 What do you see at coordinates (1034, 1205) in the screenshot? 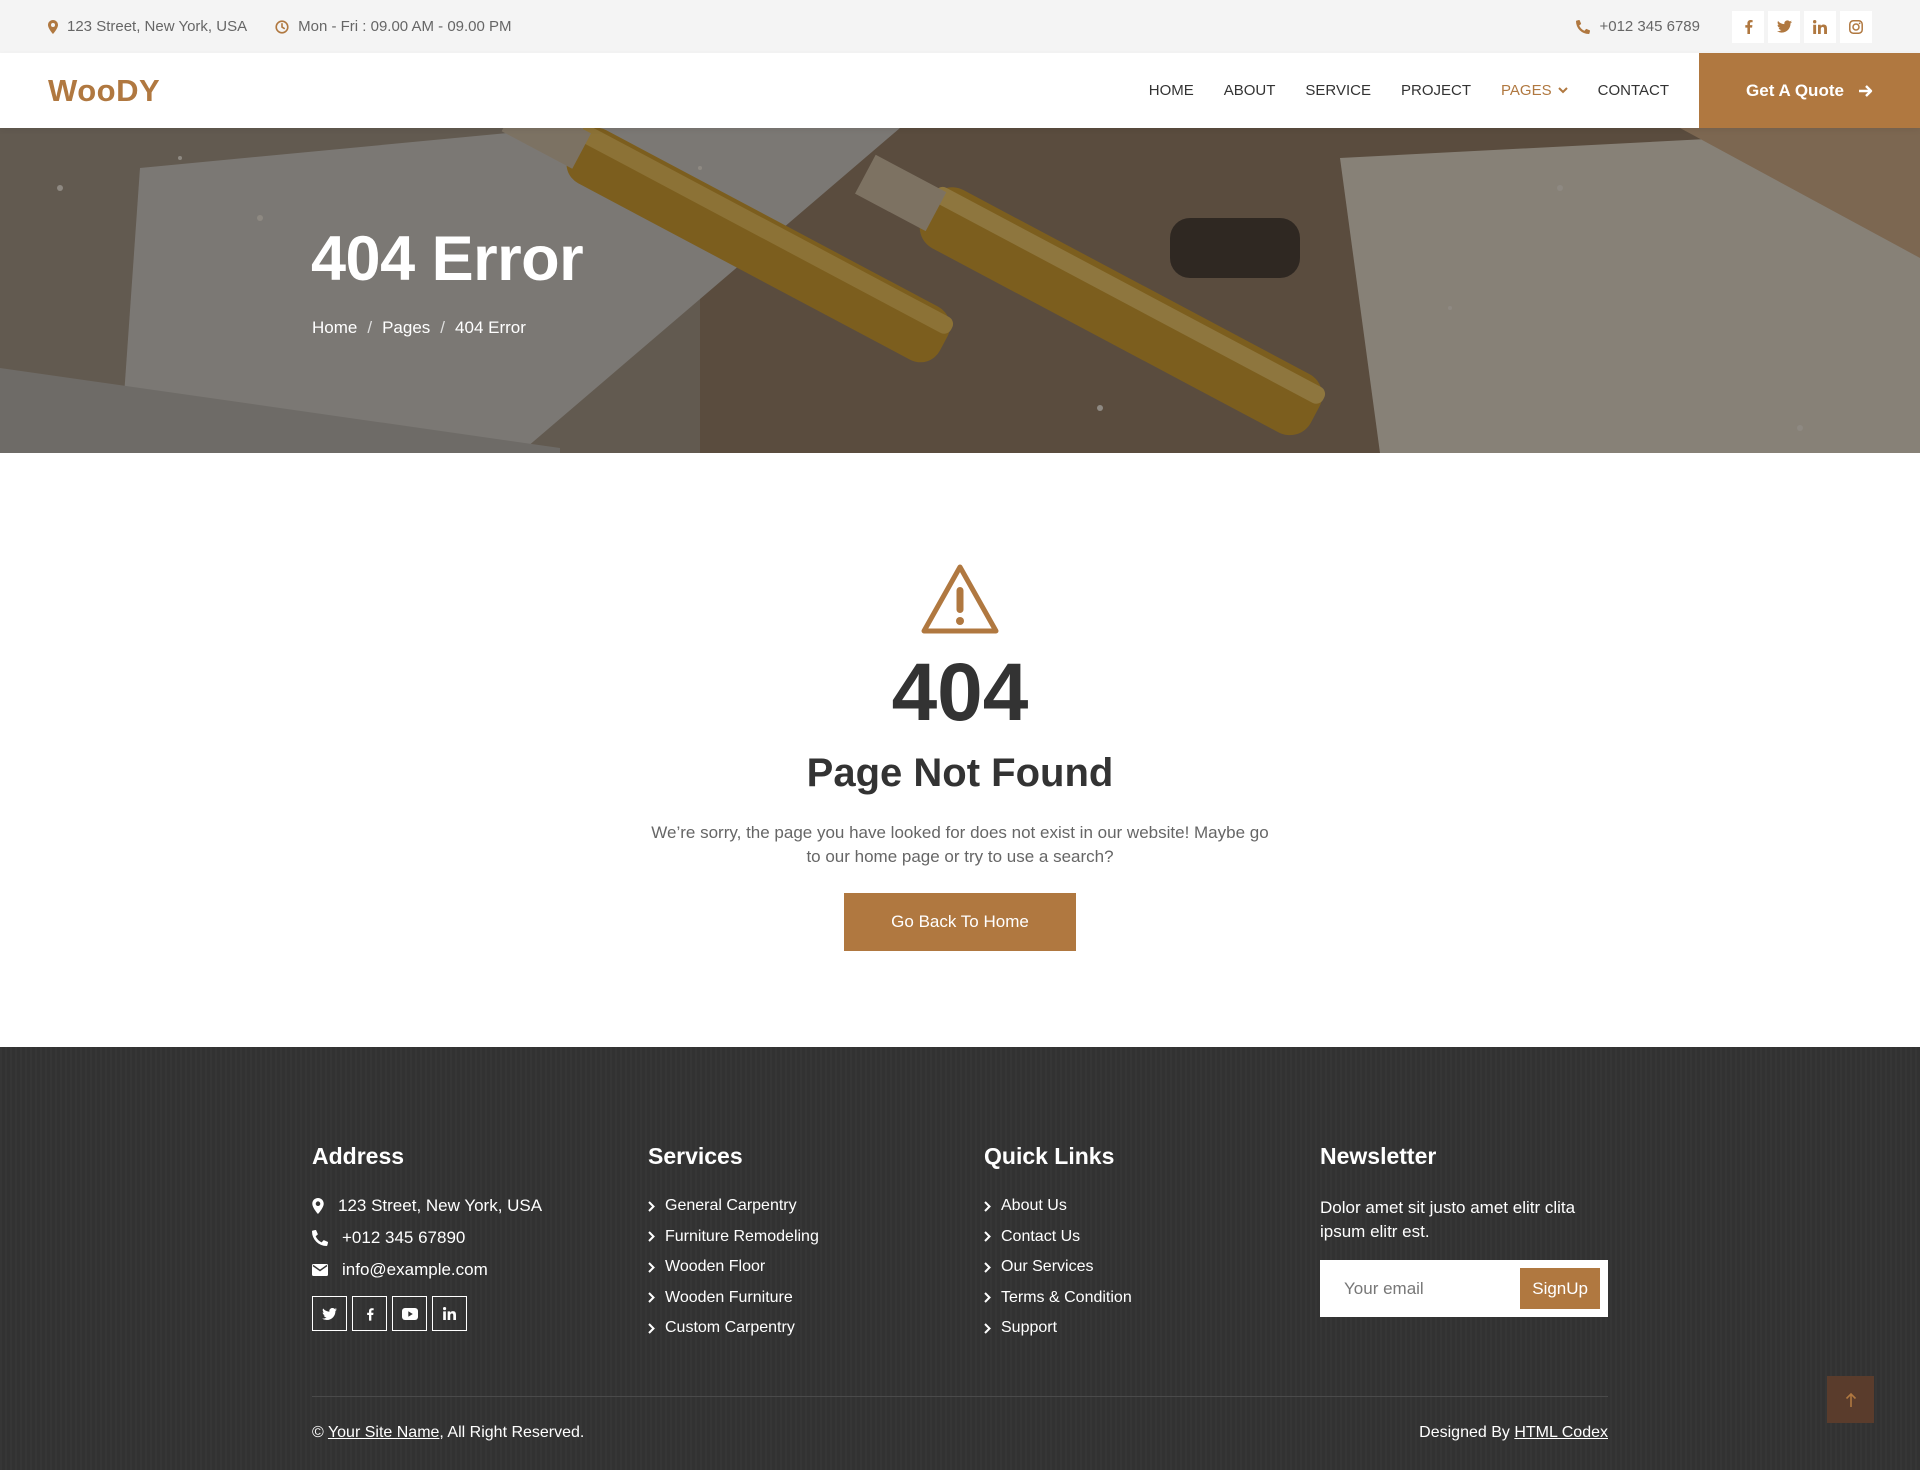
I see `footer-quick-link-label: About Us` at bounding box center [1034, 1205].